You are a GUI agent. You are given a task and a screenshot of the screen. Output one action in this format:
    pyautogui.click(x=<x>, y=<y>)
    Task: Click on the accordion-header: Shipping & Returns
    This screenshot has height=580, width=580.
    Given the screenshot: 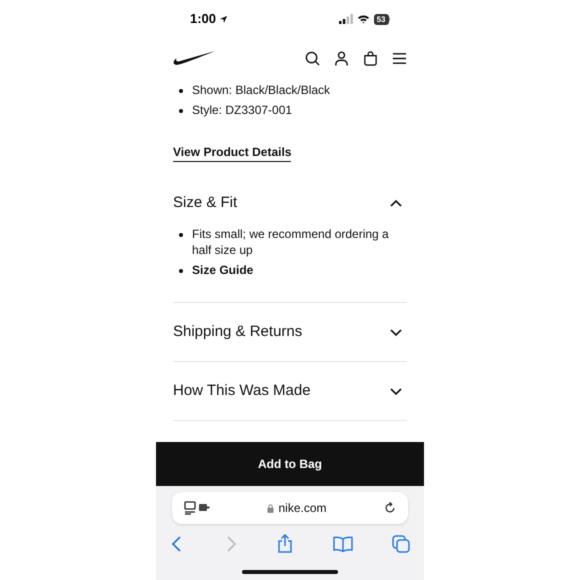 What is the action you would take?
    pyautogui.click(x=290, y=332)
    